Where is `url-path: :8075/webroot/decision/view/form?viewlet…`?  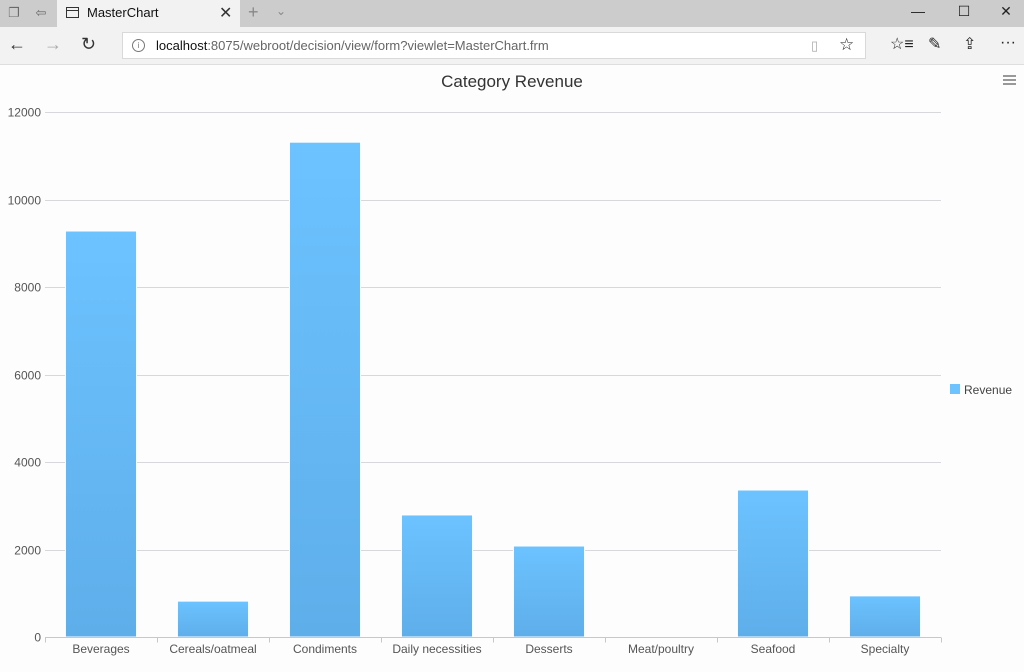 url-path: :8075/webroot/decision/view/form?viewlet… is located at coordinates (378, 45).